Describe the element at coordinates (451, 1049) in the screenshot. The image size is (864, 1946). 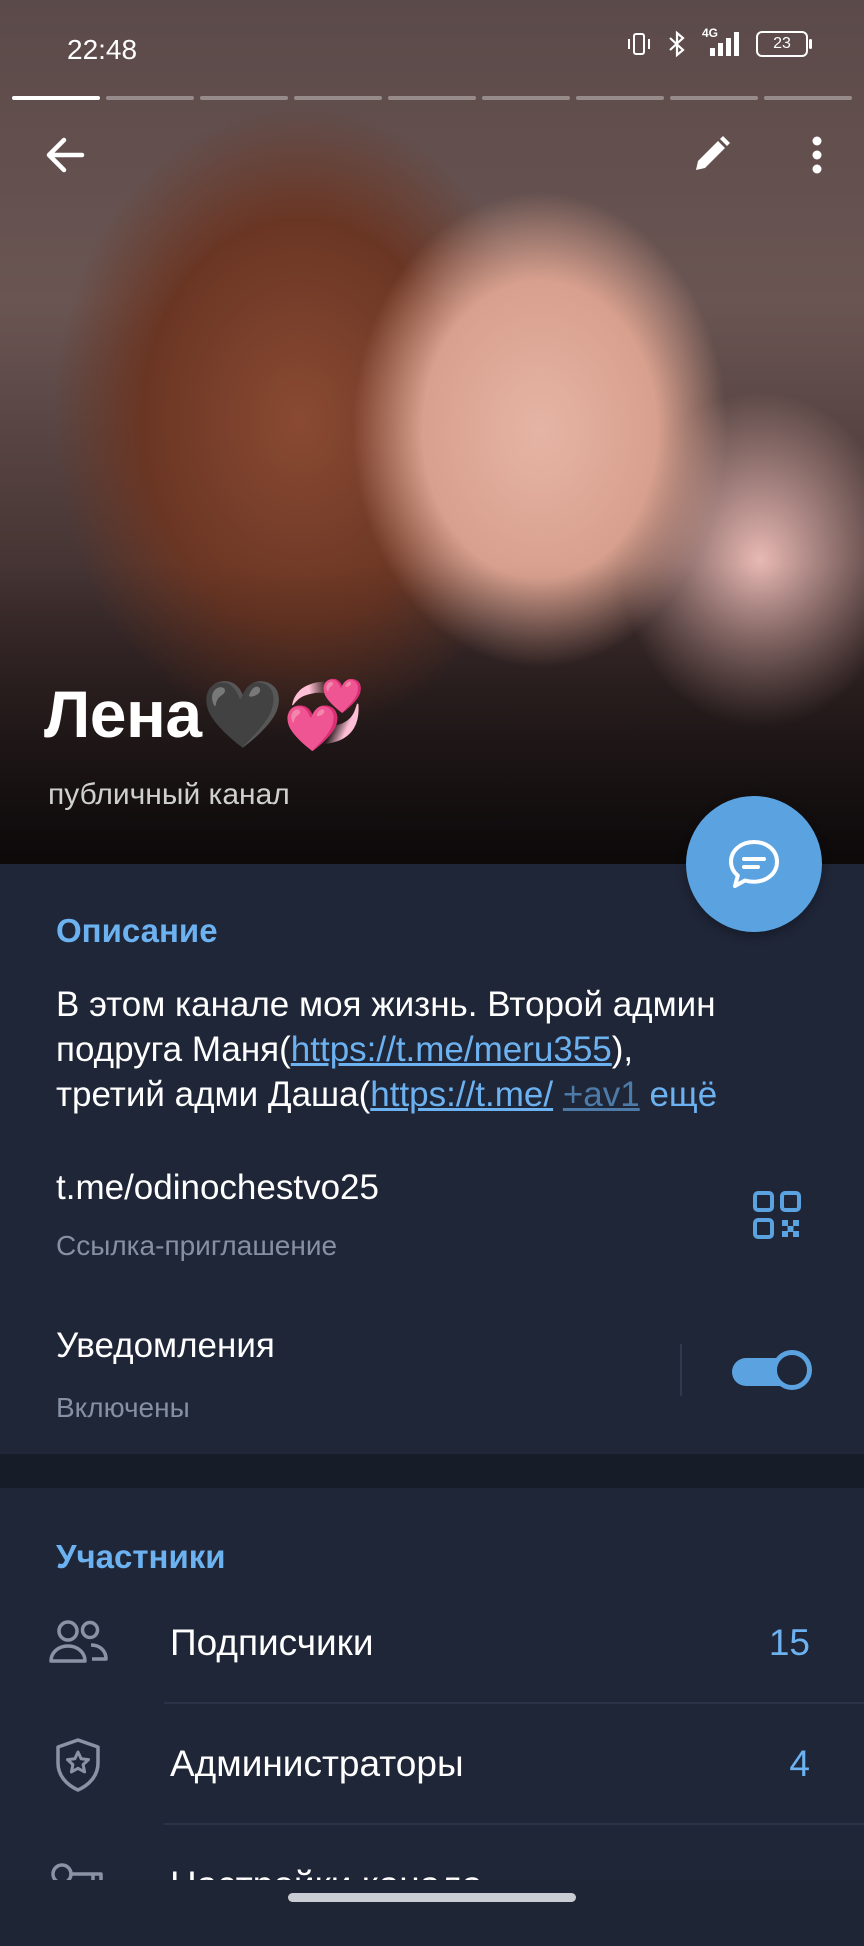
I see `description-link: https://t.me/meru355` at that location.